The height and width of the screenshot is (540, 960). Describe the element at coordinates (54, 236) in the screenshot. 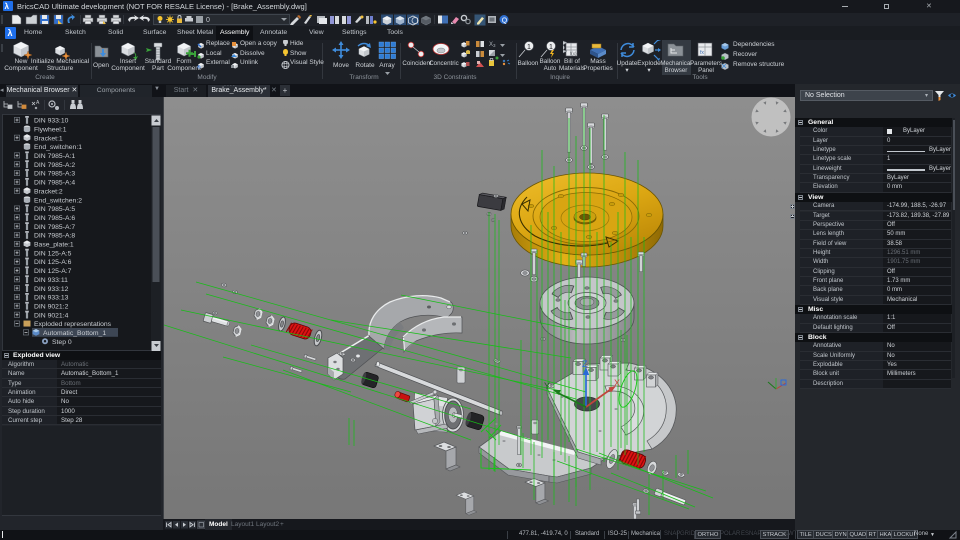

I see `svg-text: DIN 7985-A:8` at that location.